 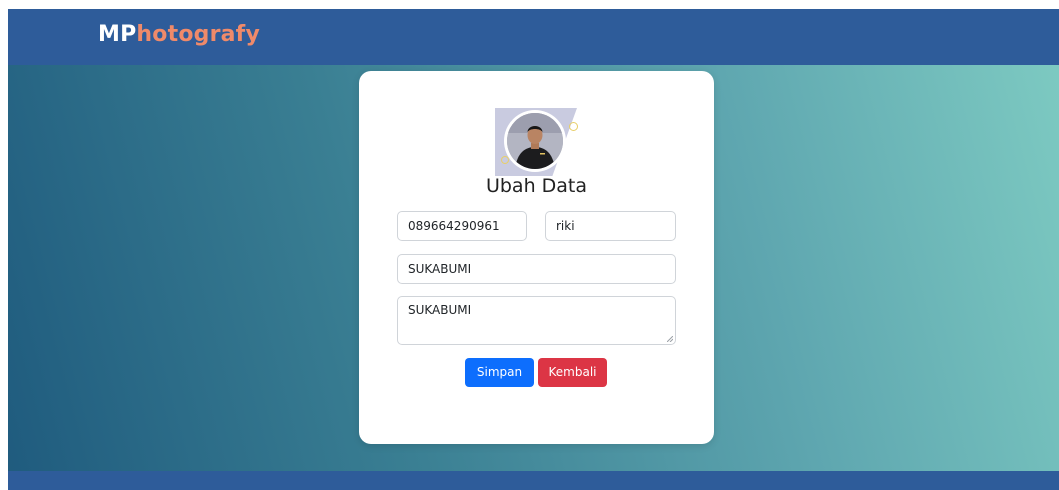 What do you see at coordinates (536, 320) in the screenshot?
I see `address-textarea: SUKABUMI` at bounding box center [536, 320].